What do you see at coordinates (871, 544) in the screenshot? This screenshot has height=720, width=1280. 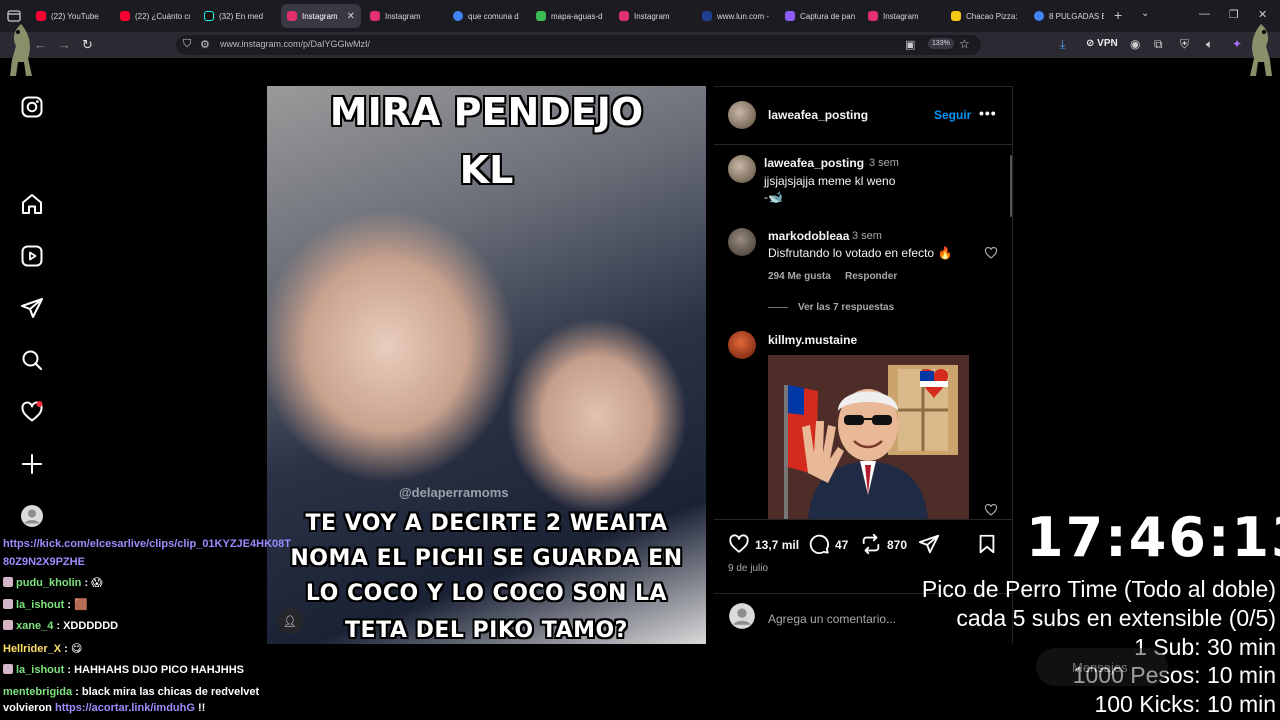 I see `repost-icon` at bounding box center [871, 544].